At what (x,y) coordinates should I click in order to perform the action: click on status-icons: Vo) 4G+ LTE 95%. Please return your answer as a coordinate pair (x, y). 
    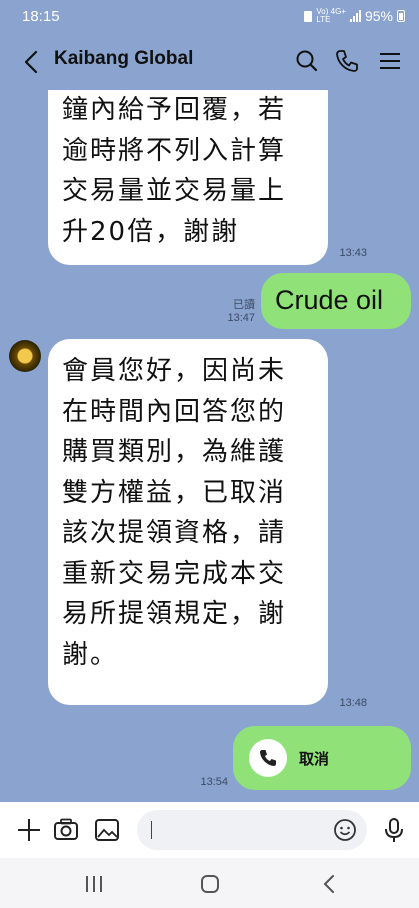
    Looking at the image, I should click on (354, 16).